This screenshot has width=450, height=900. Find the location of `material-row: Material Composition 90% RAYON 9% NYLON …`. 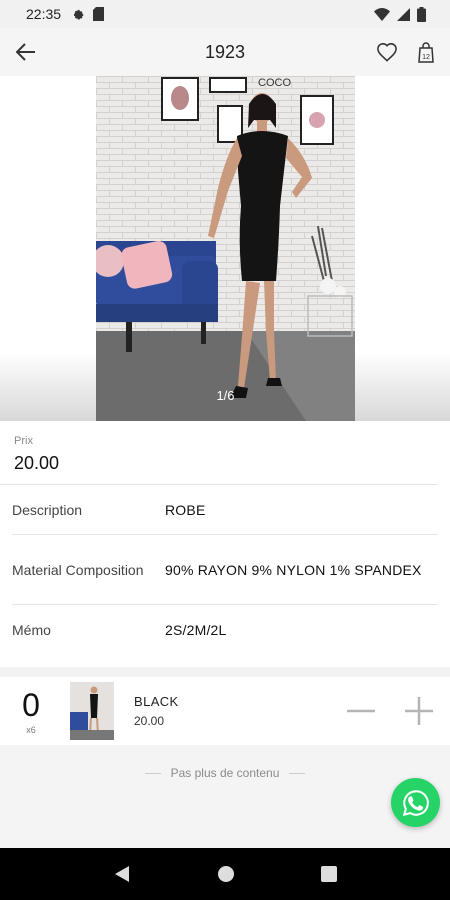

material-row: Material Composition 90% RAYON 9% NYLON … is located at coordinates (225, 570).